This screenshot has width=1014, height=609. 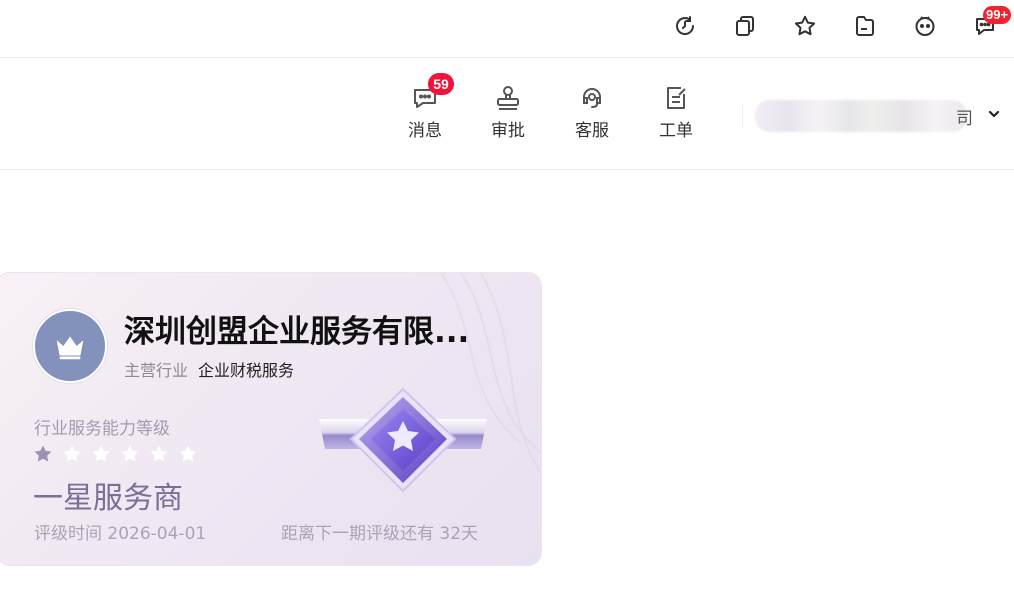 I want to click on ticket-icon, so click(x=676, y=98).